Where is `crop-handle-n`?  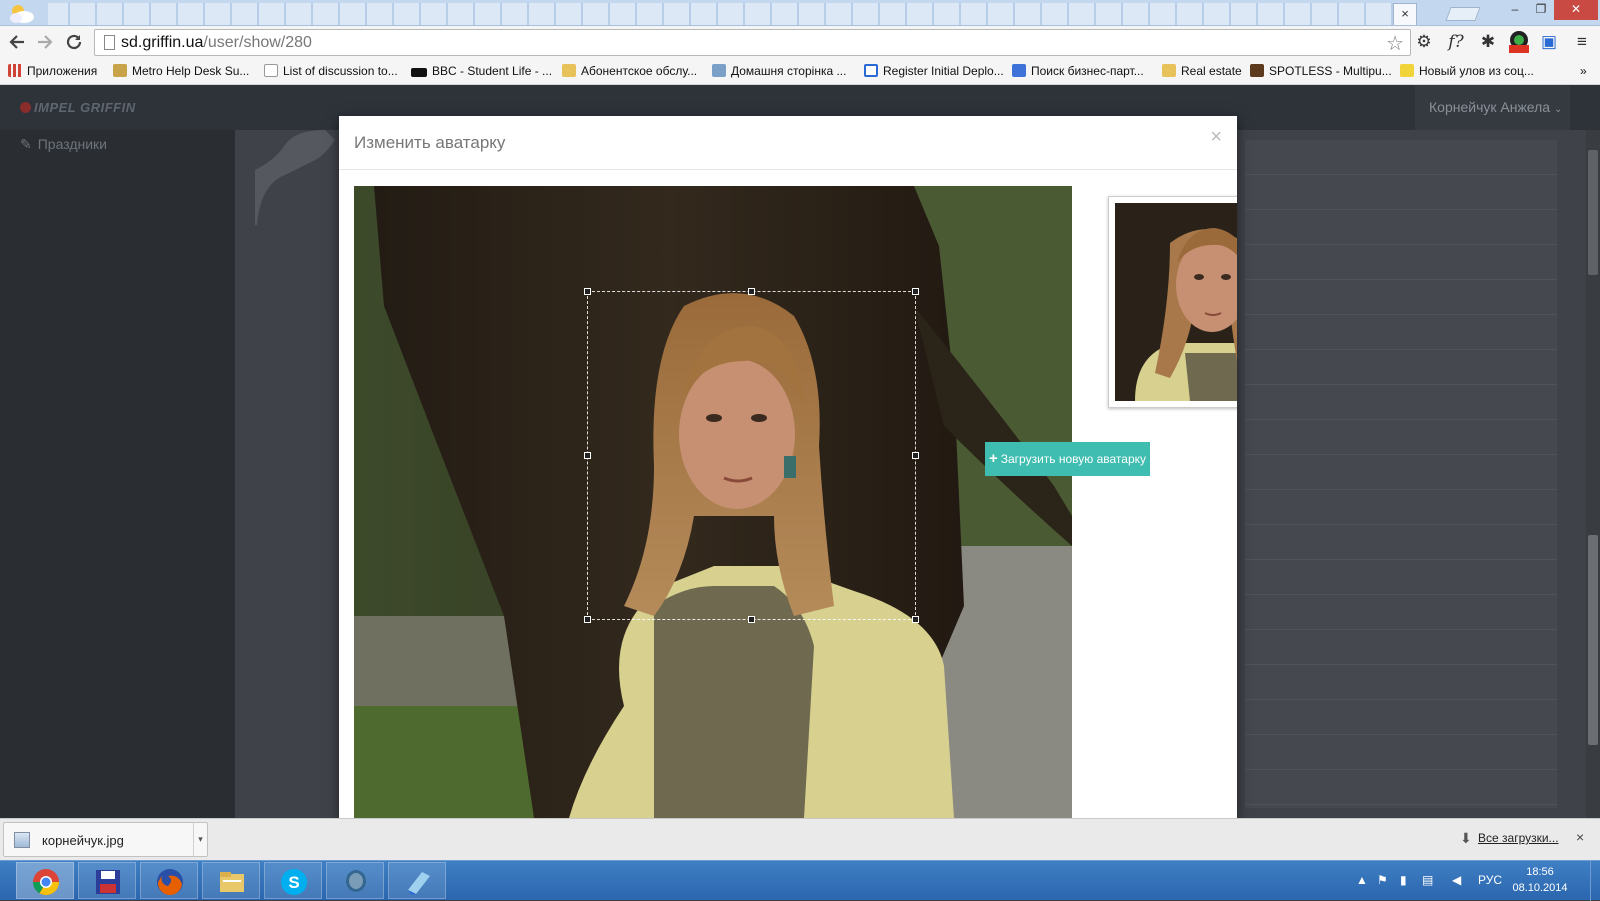 crop-handle-n is located at coordinates (751, 291).